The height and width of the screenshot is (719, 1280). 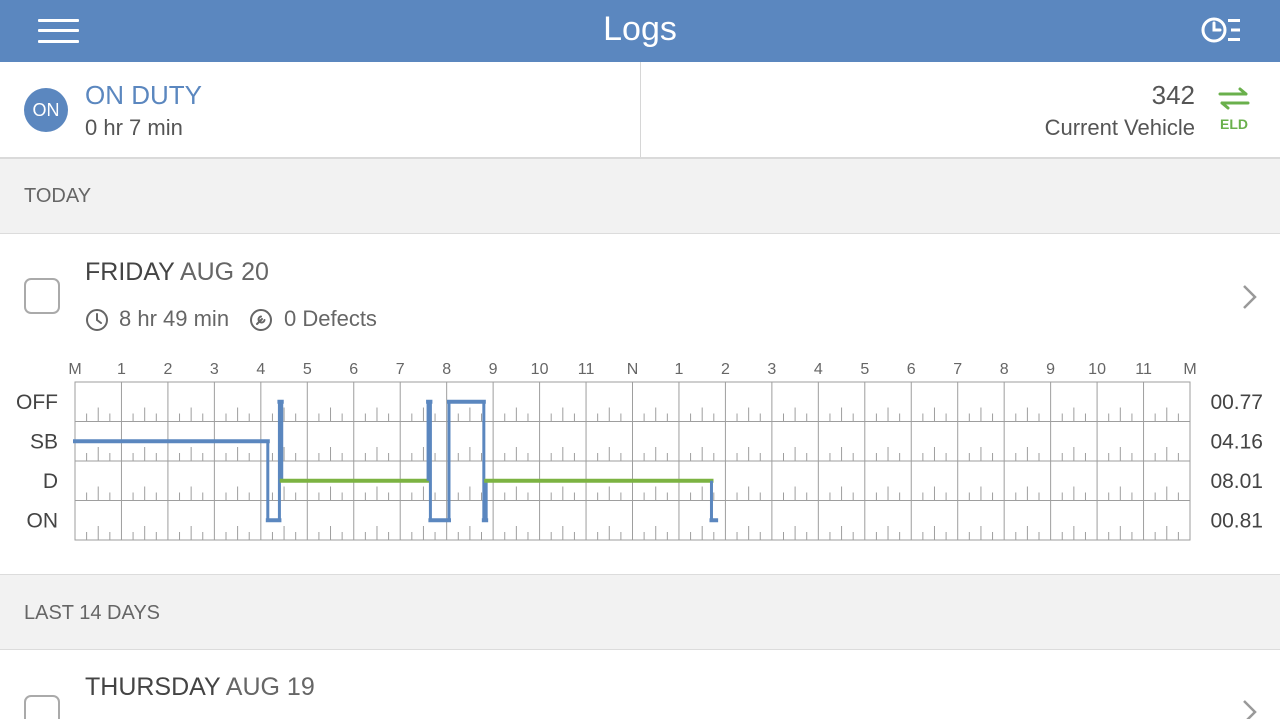 I want to click on row-total: 04.16, so click(x=1236, y=441).